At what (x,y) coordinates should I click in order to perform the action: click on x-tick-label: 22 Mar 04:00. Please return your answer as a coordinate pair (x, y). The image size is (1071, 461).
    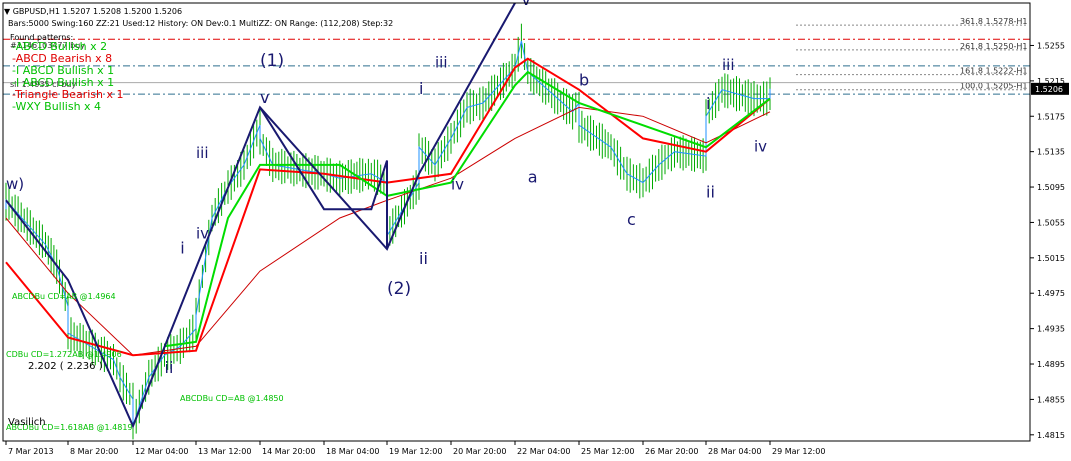
    Looking at the image, I should click on (543, 451).